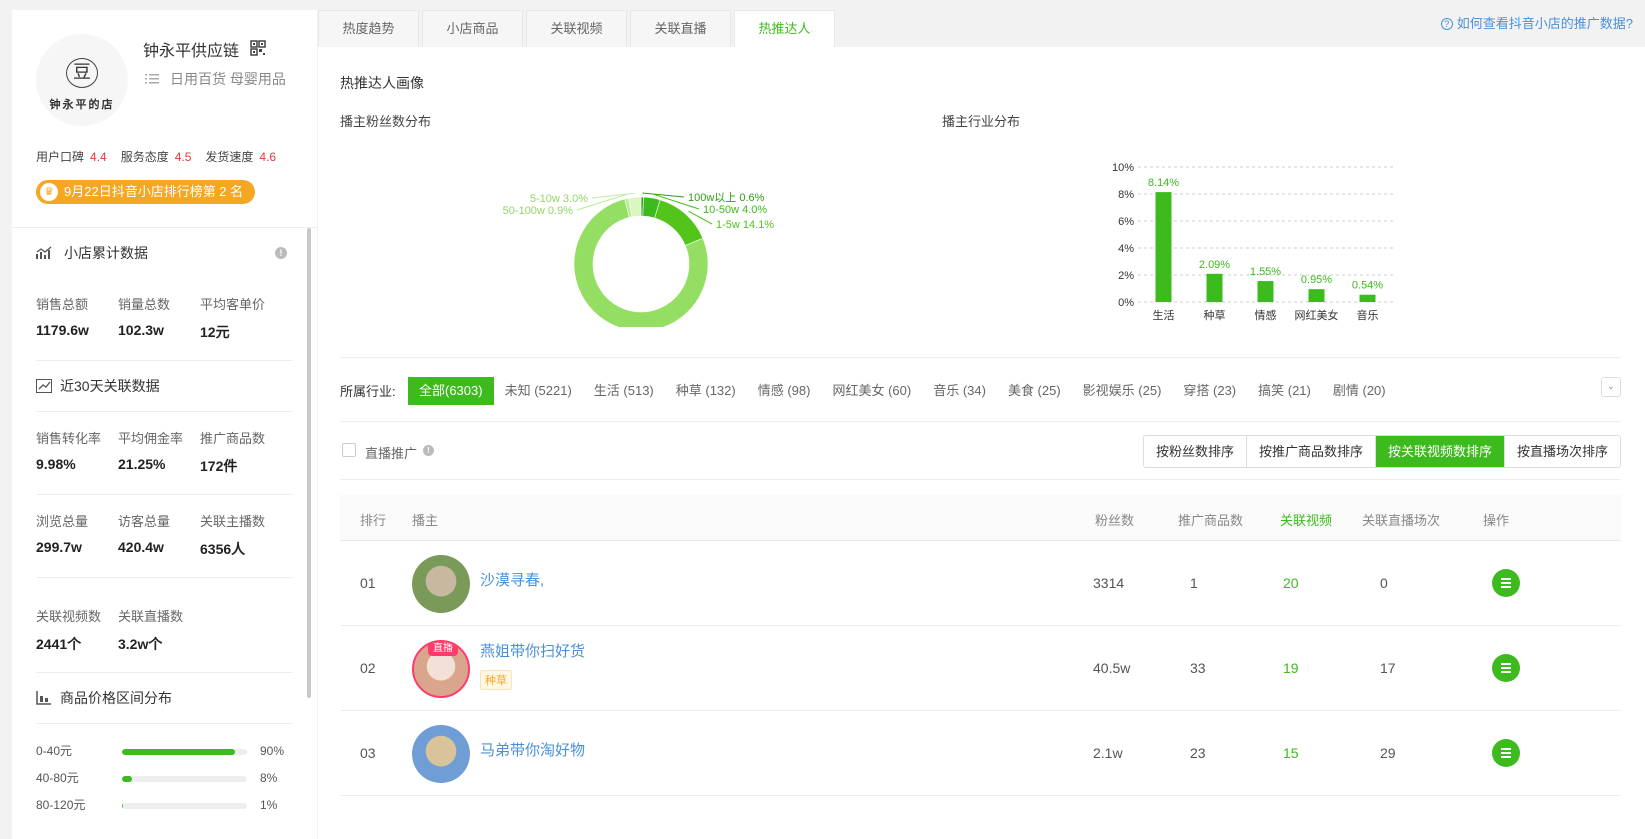 This screenshot has height=839, width=1645. Describe the element at coordinates (679, 222) in the screenshot. I see `donut-slice` at that location.